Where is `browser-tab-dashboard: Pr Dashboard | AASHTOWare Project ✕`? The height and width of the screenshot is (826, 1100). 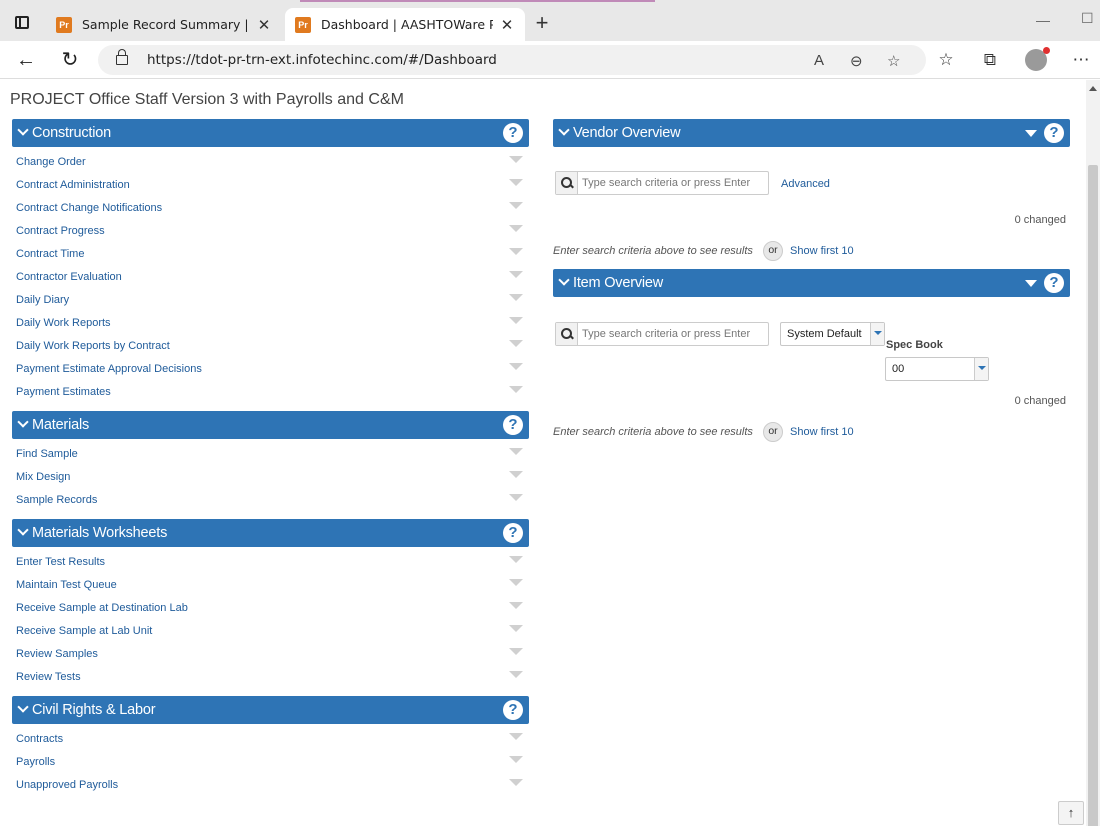
browser-tab-dashboard: Pr Dashboard | AASHTOWare Project ✕ is located at coordinates (405, 24).